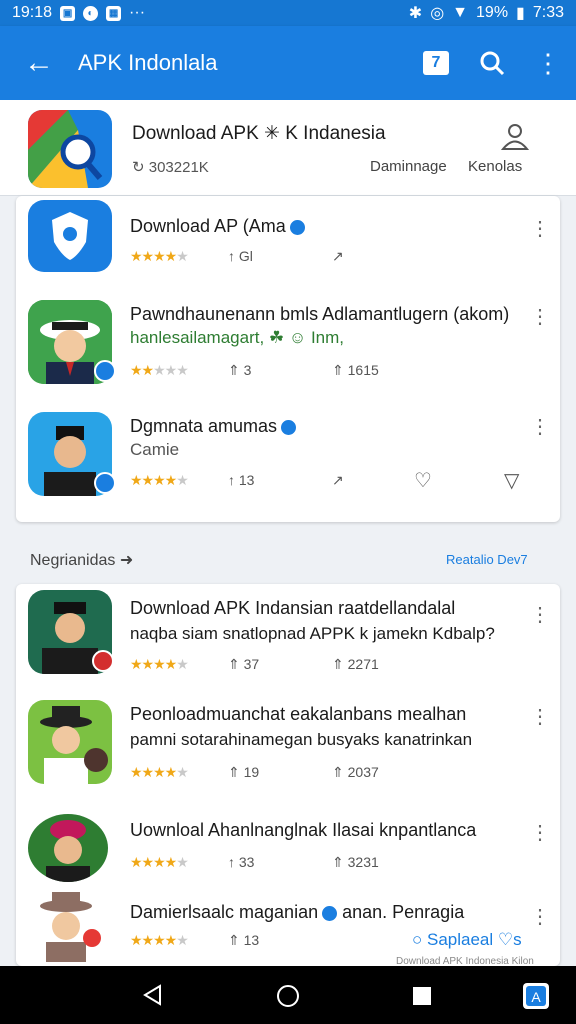  What do you see at coordinates (155, 449) in the screenshot?
I see `app-subtitle: Camie` at bounding box center [155, 449].